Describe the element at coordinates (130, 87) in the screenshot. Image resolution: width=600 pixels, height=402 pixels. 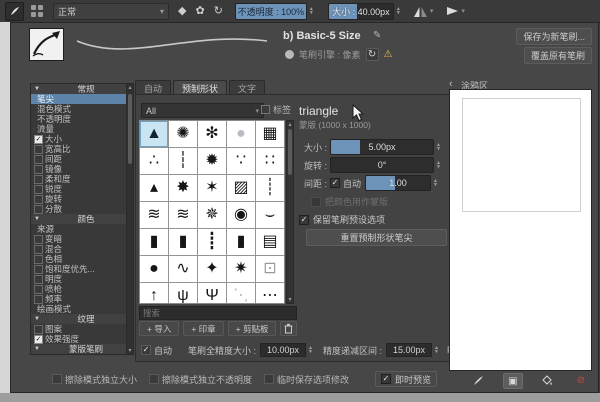
I see `scroll-up-icon: ▴` at that location.